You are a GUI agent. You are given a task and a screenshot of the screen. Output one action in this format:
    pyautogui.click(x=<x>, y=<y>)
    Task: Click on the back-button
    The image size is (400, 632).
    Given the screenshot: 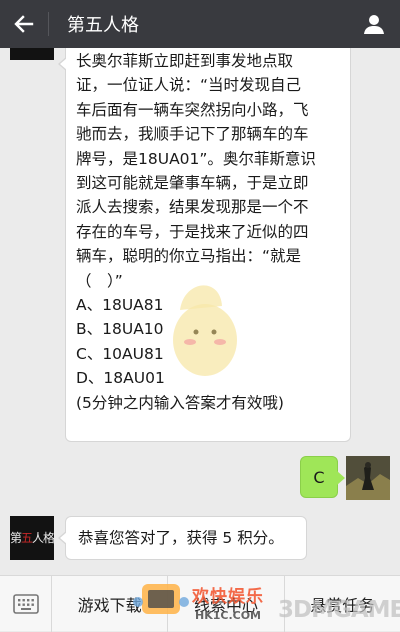 What is the action you would take?
    pyautogui.click(x=24, y=24)
    